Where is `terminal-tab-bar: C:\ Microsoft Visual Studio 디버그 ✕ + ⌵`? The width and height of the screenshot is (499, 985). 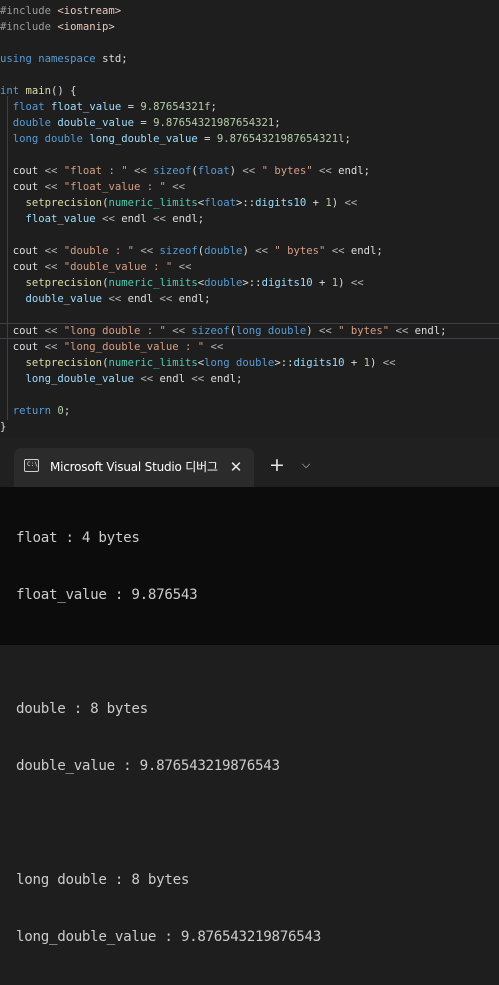 terminal-tab-bar: C:\ Microsoft Visual Studio 디버그 ✕ + ⌵ is located at coordinates (249, 462).